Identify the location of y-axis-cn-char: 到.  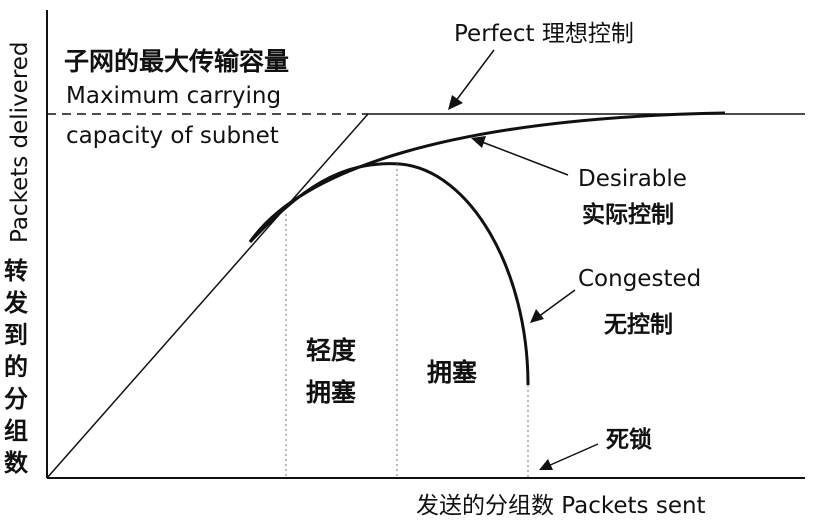
(16, 335).